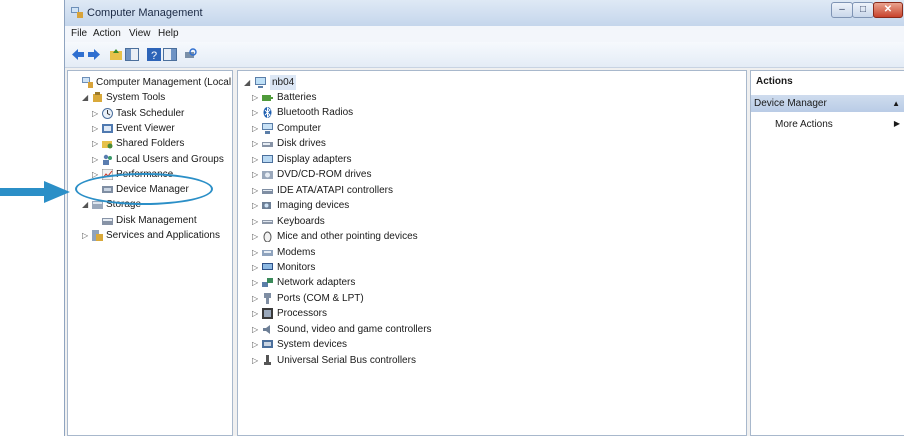  I want to click on toolbar: ?, so click(484, 55).